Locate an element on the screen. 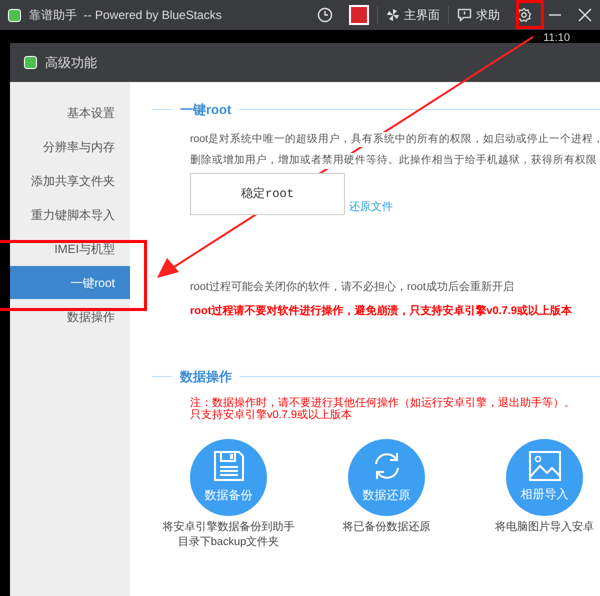  action-caption: 将安卓引擎数据备份到助手 is located at coordinates (228, 527).